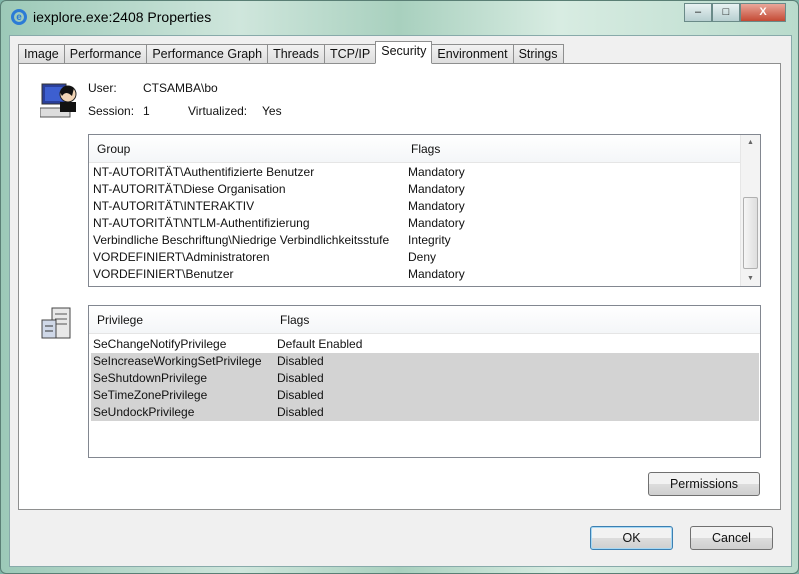 This screenshot has width=799, height=574. I want to click on virtualized-value: Yes, so click(272, 111).